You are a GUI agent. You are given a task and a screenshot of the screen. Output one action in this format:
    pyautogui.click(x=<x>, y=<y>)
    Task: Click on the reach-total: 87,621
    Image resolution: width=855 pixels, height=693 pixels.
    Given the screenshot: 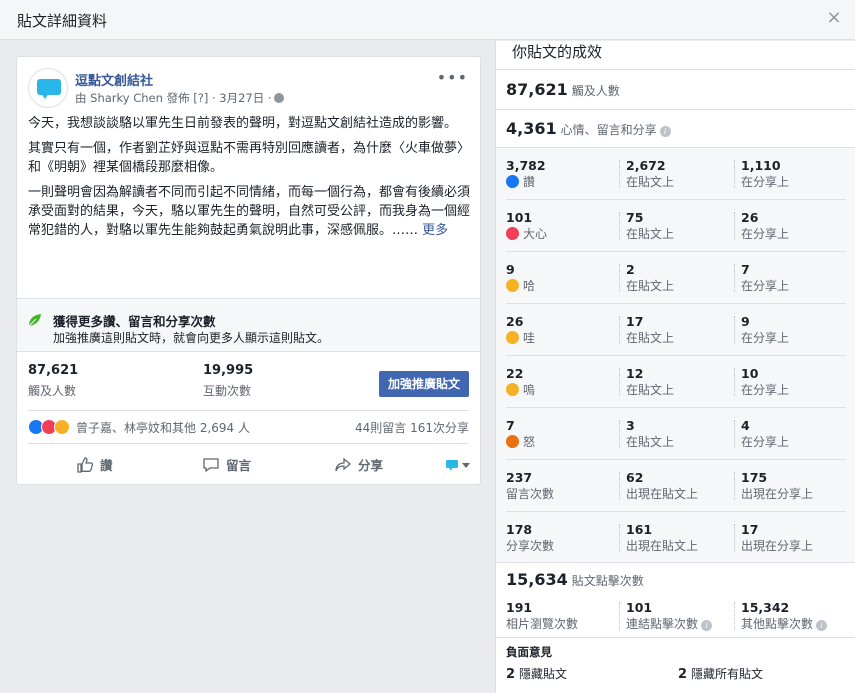 What is the action you would take?
    pyautogui.click(x=537, y=89)
    